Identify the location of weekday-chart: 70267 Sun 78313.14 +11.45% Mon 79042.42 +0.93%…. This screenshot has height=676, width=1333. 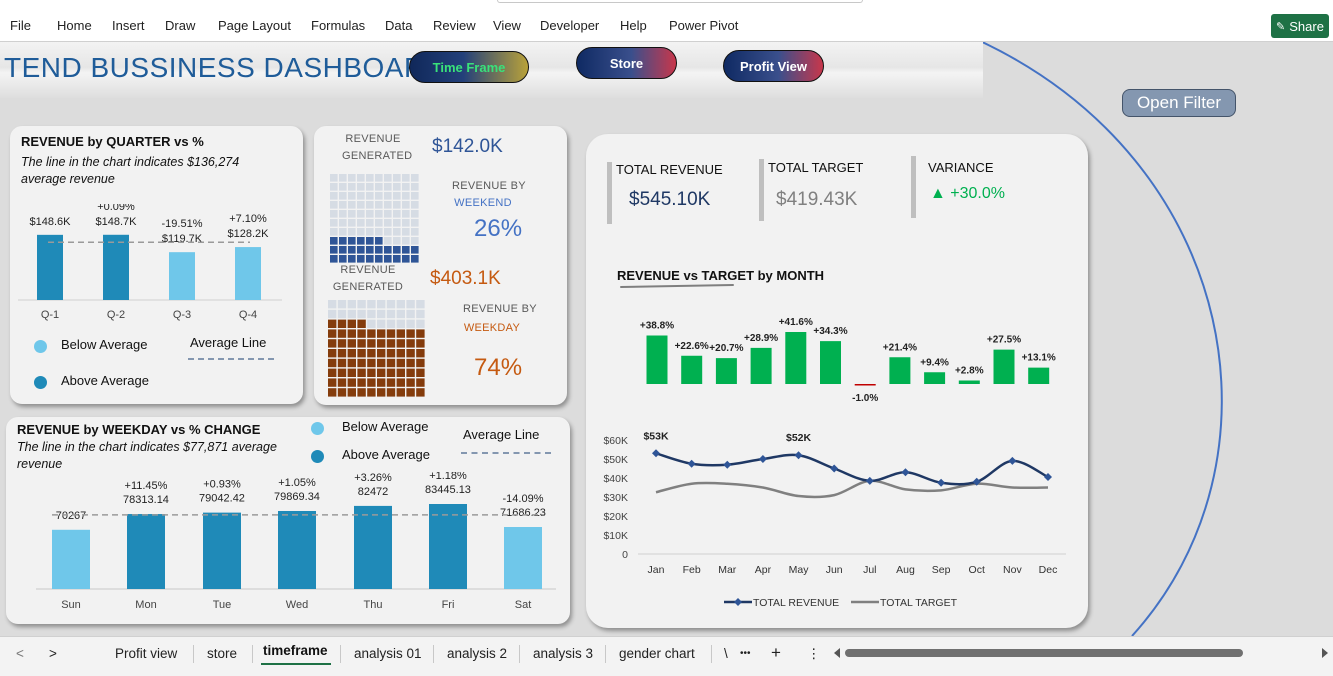
(288, 547).